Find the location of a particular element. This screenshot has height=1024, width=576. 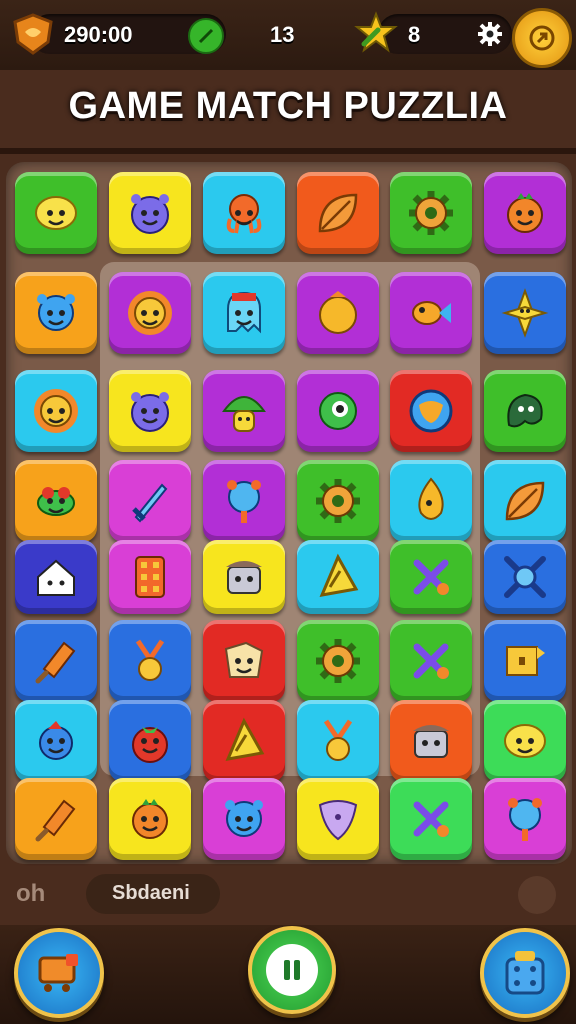

coin-icon is located at coordinates (542, 38).